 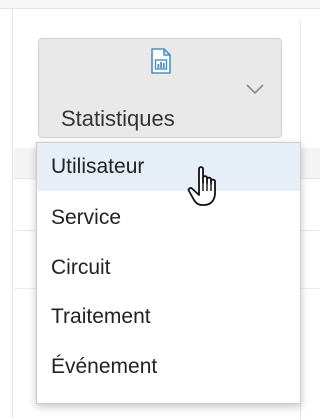 What do you see at coordinates (168, 167) in the screenshot?
I see `menu-item-utilisateur: Utilisateur` at bounding box center [168, 167].